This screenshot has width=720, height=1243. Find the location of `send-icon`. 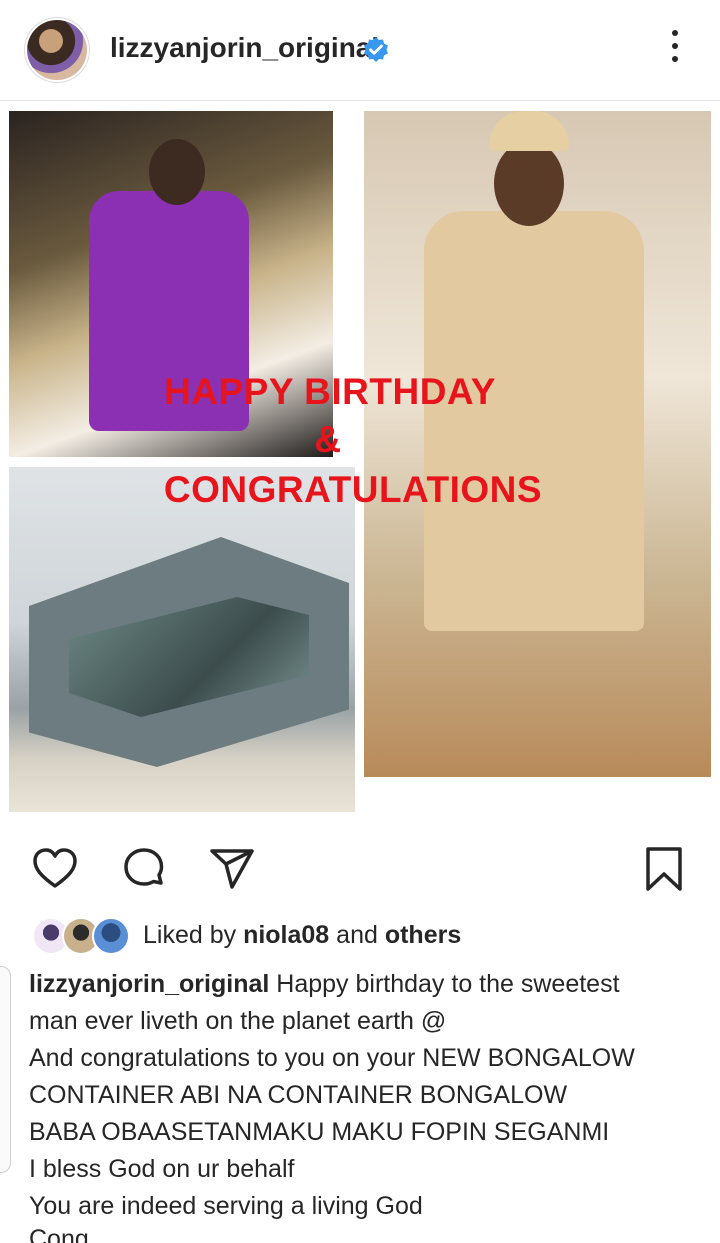

send-icon is located at coordinates (232, 869).